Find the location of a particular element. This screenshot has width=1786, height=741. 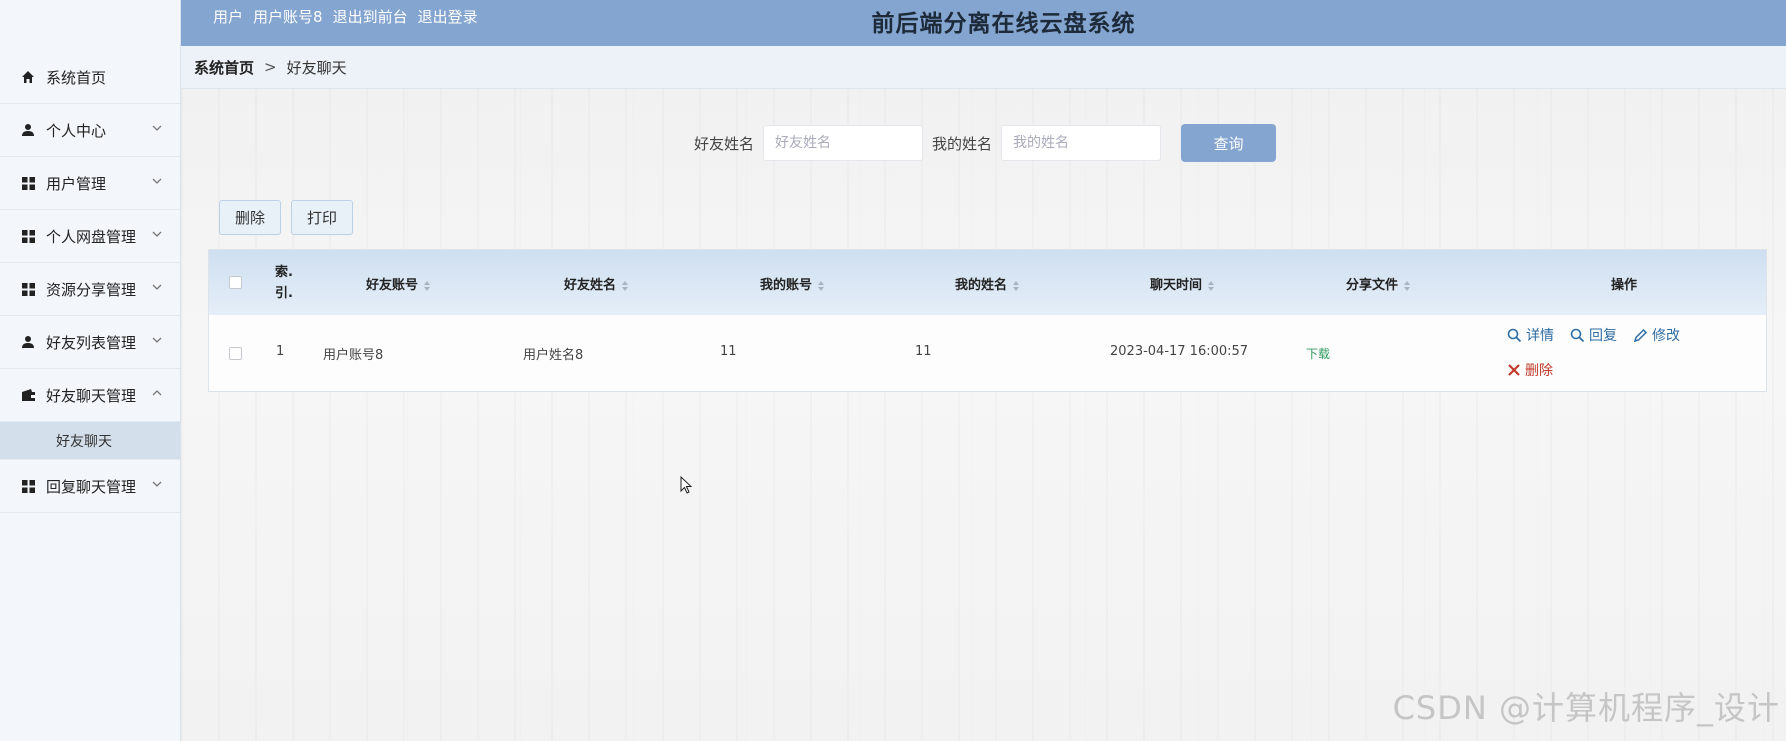

table-actions: 删除 打印 is located at coordinates (286, 217).